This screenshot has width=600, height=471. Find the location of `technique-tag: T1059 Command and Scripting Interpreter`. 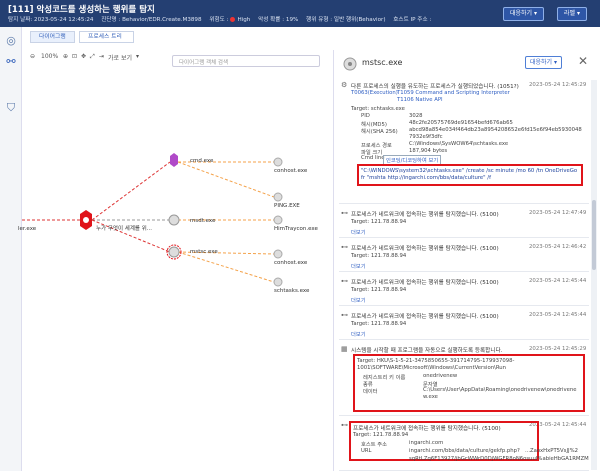

technique-tag: T1059 Command and Scripting Interpreter is located at coordinates (453, 93).